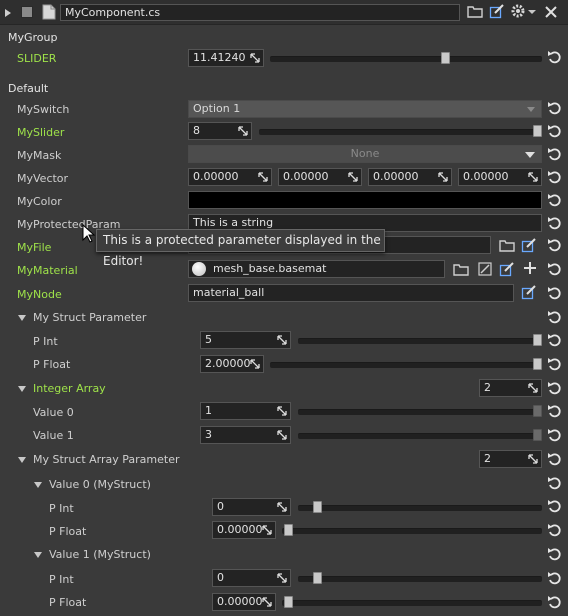 This screenshot has width=568, height=616. I want to click on mymask-dropdown: None, so click(365, 154).